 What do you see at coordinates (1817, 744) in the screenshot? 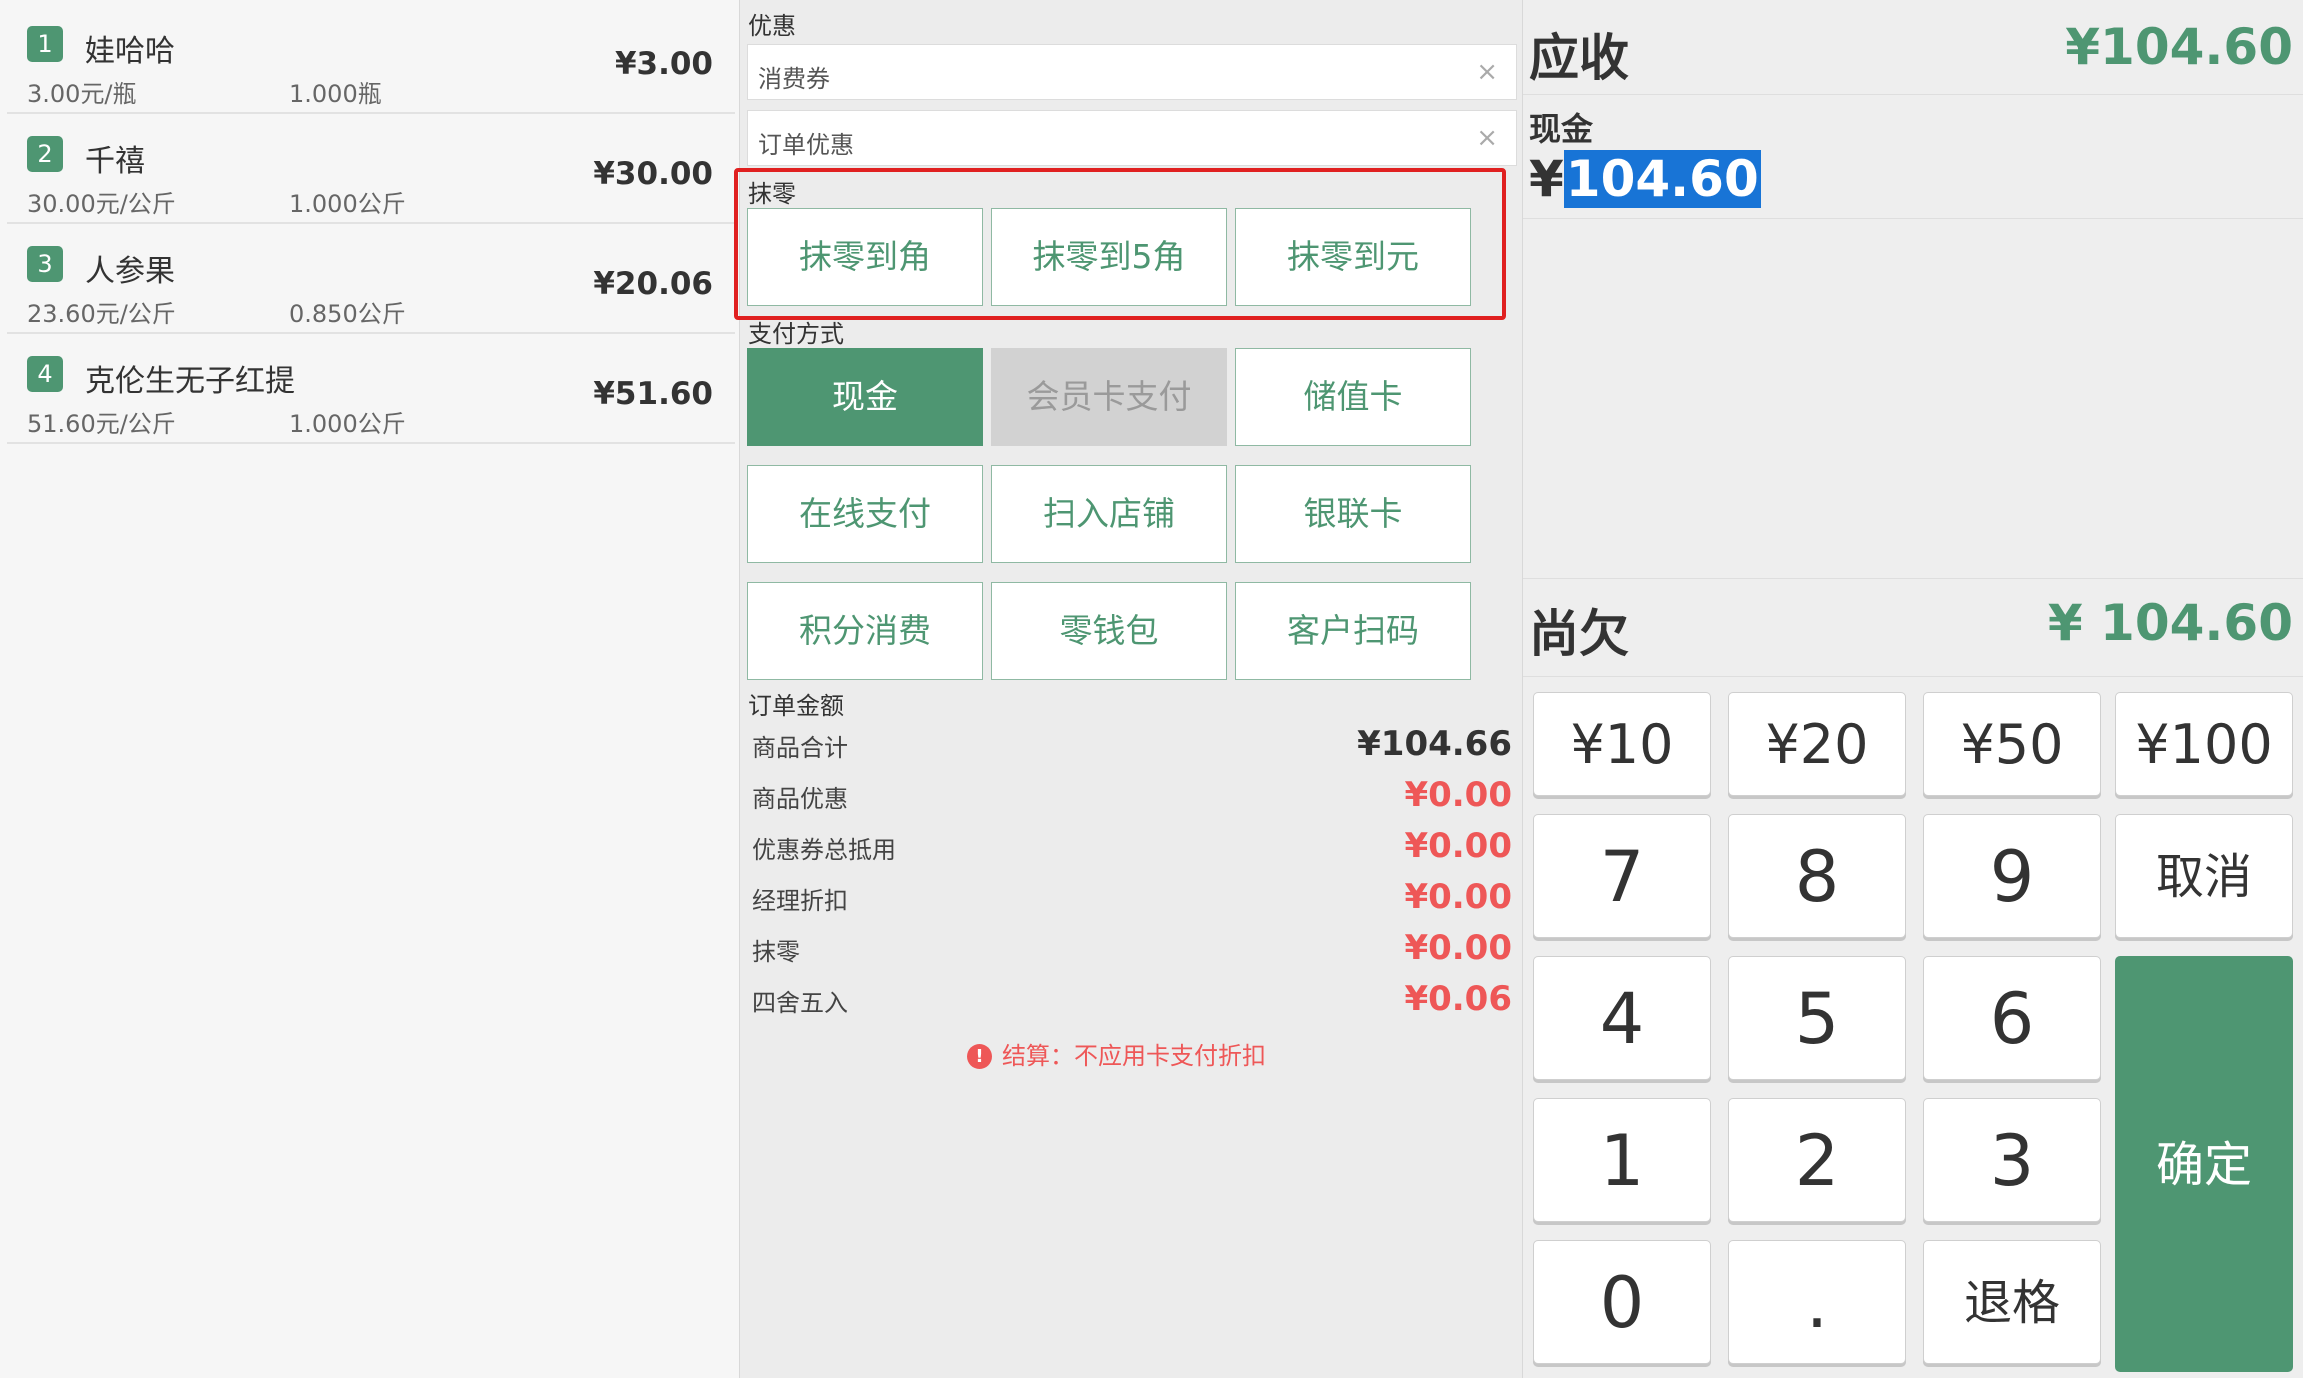
I see `quick-amount-20-button: ¥20` at bounding box center [1817, 744].